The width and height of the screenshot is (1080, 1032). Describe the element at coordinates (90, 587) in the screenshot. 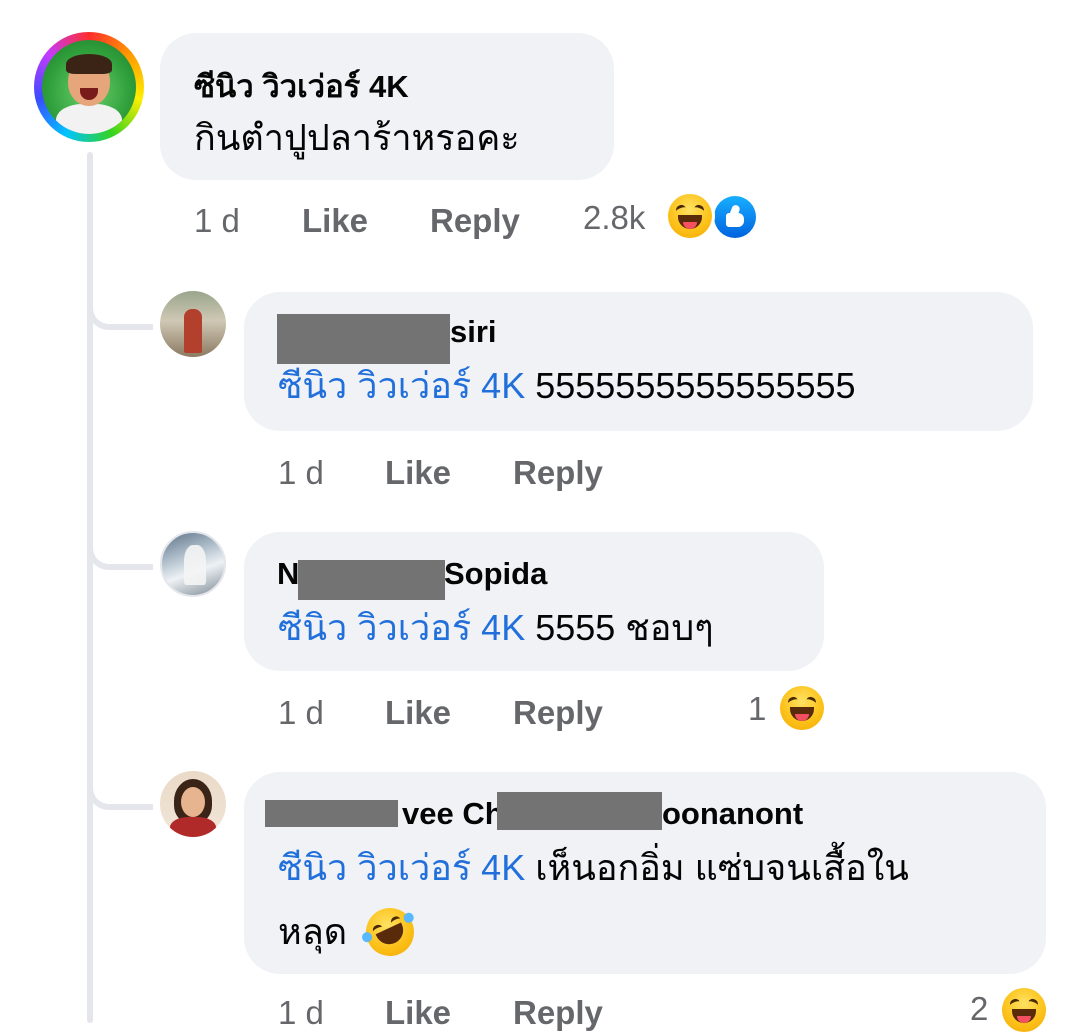

I see `thread-line` at that location.